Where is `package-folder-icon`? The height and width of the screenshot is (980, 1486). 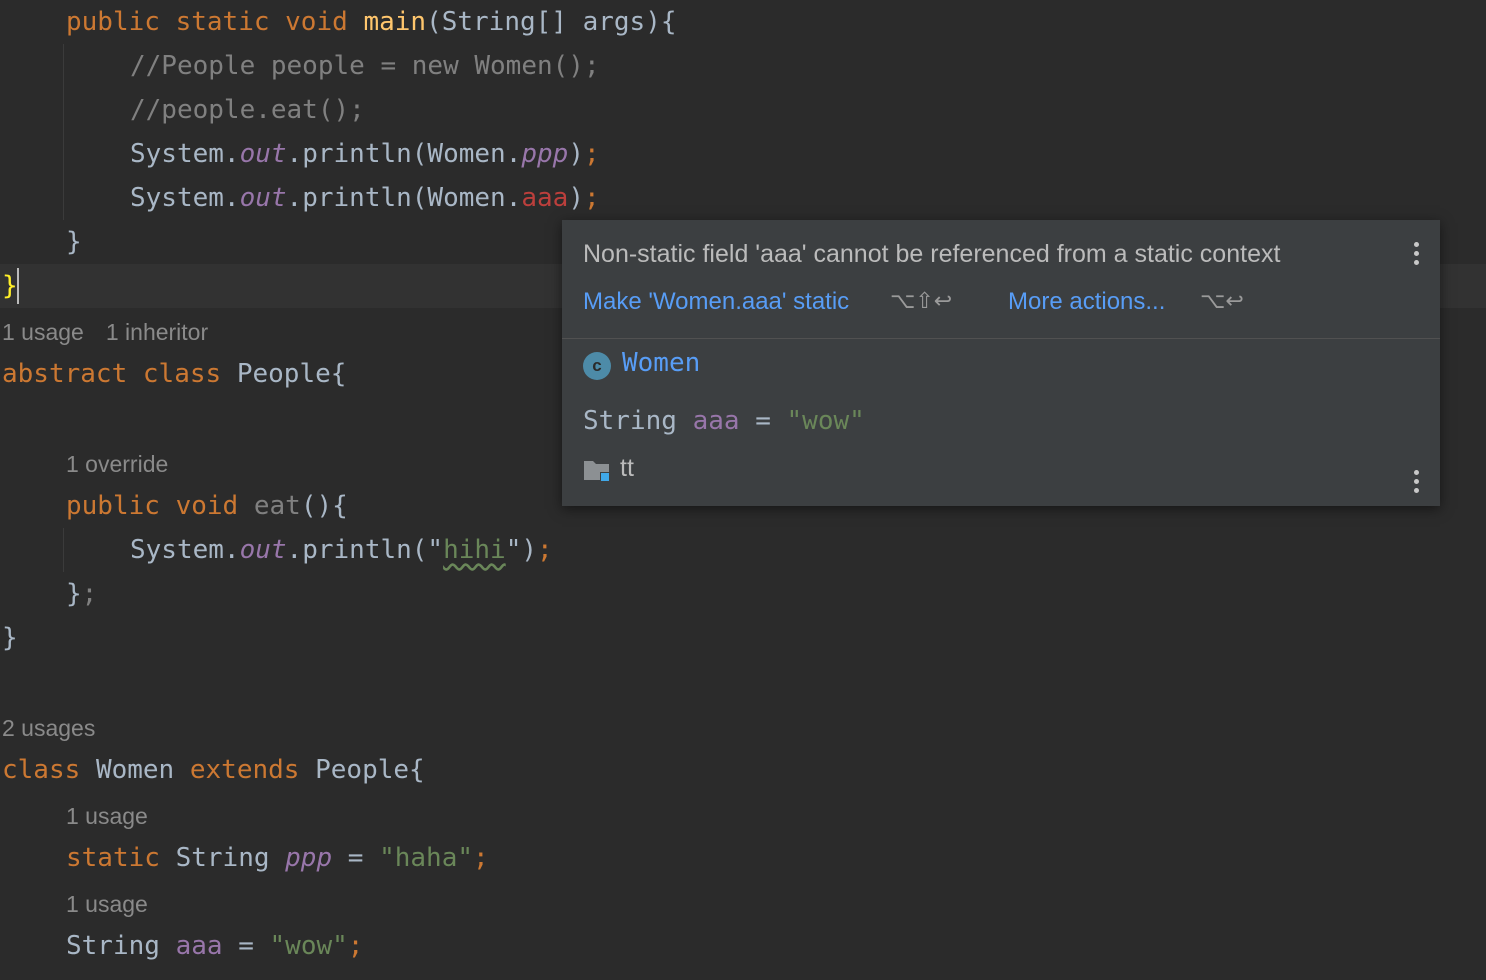 package-folder-icon is located at coordinates (597, 471).